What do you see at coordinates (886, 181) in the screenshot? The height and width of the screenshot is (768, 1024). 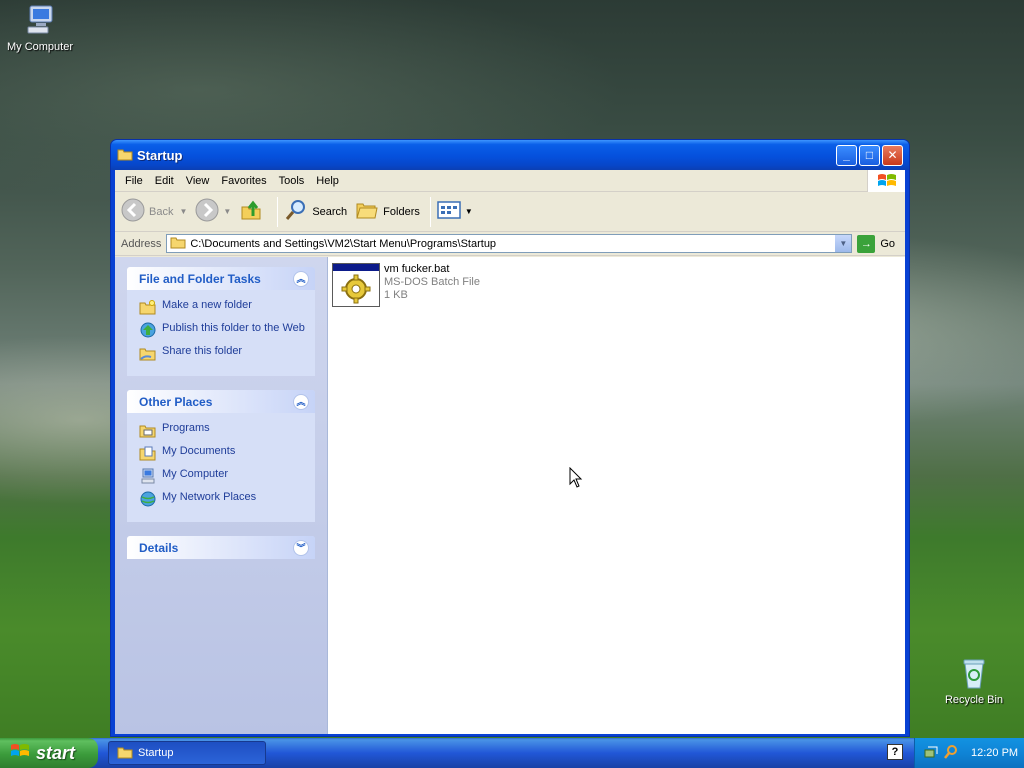 I see `windows-logo-icon` at bounding box center [886, 181].